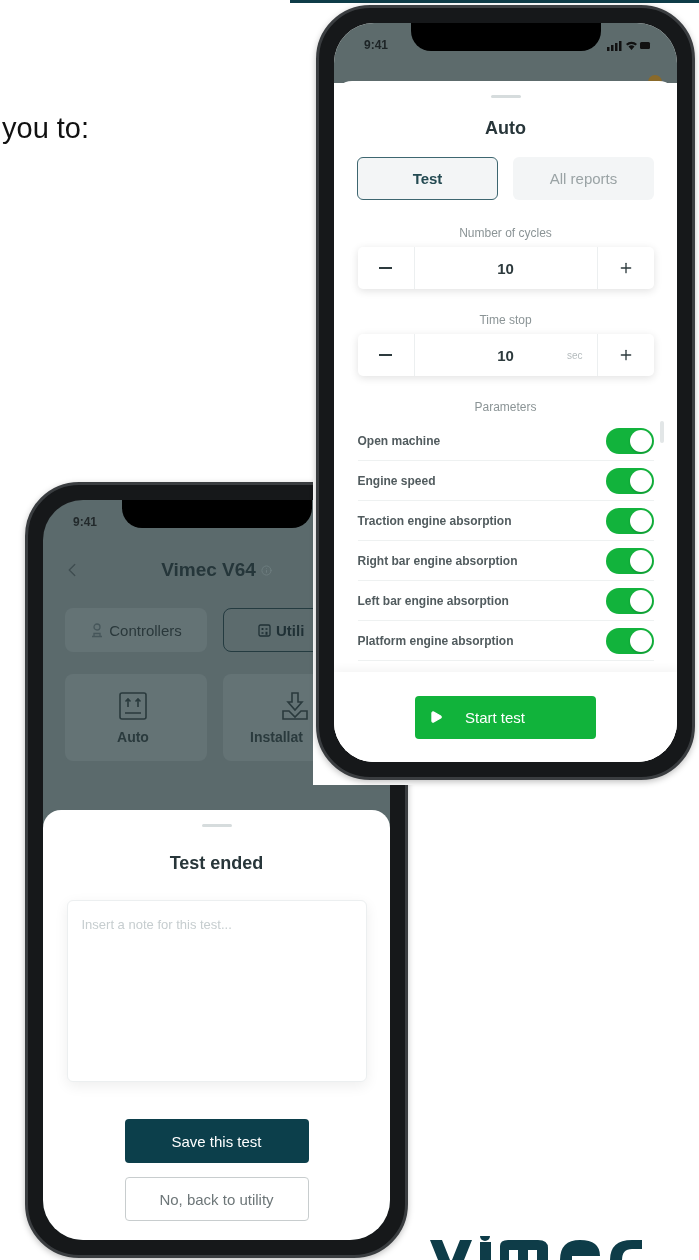 The height and width of the screenshot is (1260, 699). I want to click on upload-box-icon, so click(133, 705).